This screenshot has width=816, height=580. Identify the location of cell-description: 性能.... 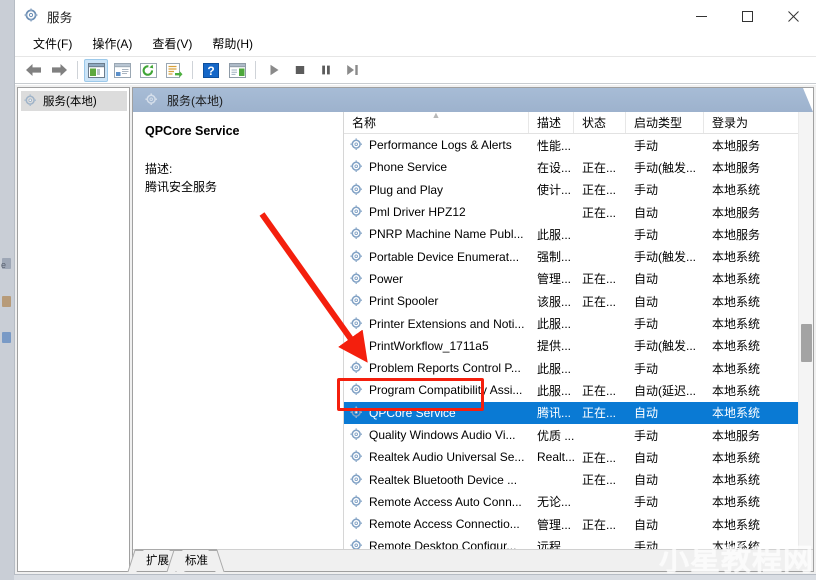
(554, 145).